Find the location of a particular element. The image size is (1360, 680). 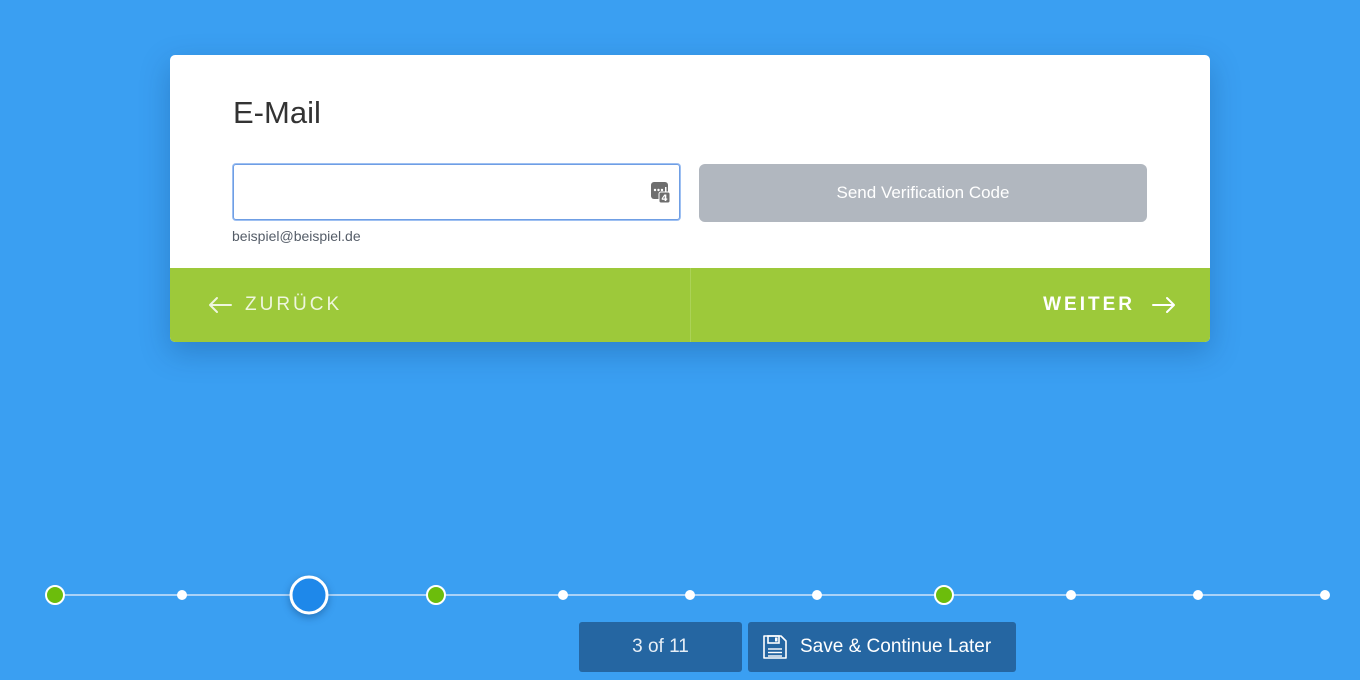

send-verification-code-button: Send Verification Code is located at coordinates (923, 193).